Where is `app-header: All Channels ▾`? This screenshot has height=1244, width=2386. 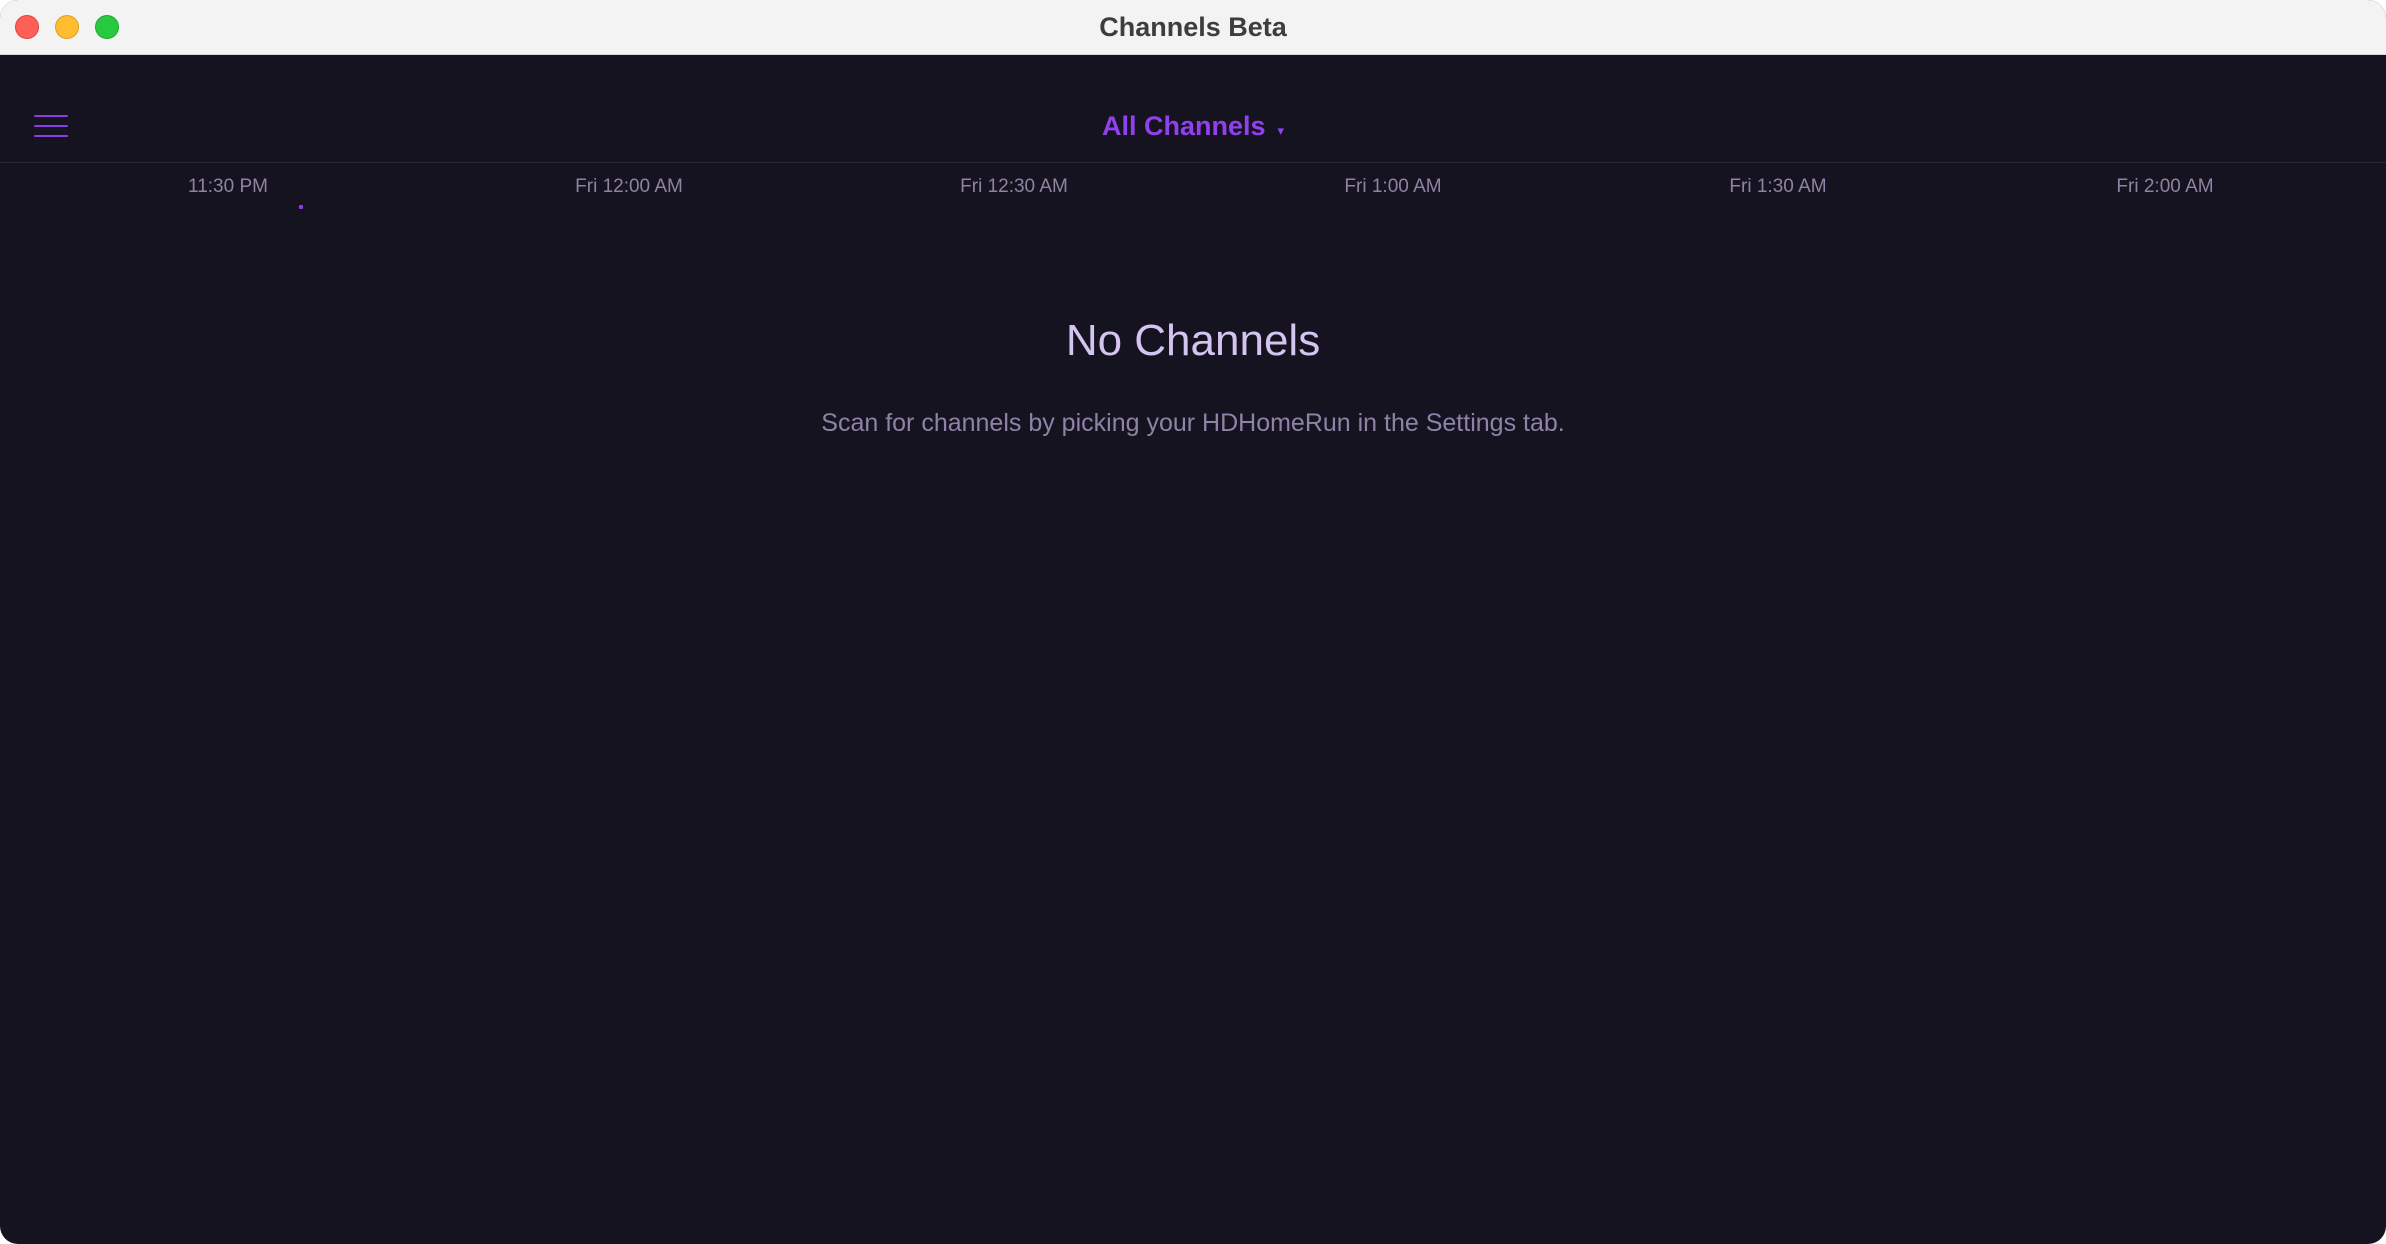
app-header: All Channels ▾ is located at coordinates (1193, 109).